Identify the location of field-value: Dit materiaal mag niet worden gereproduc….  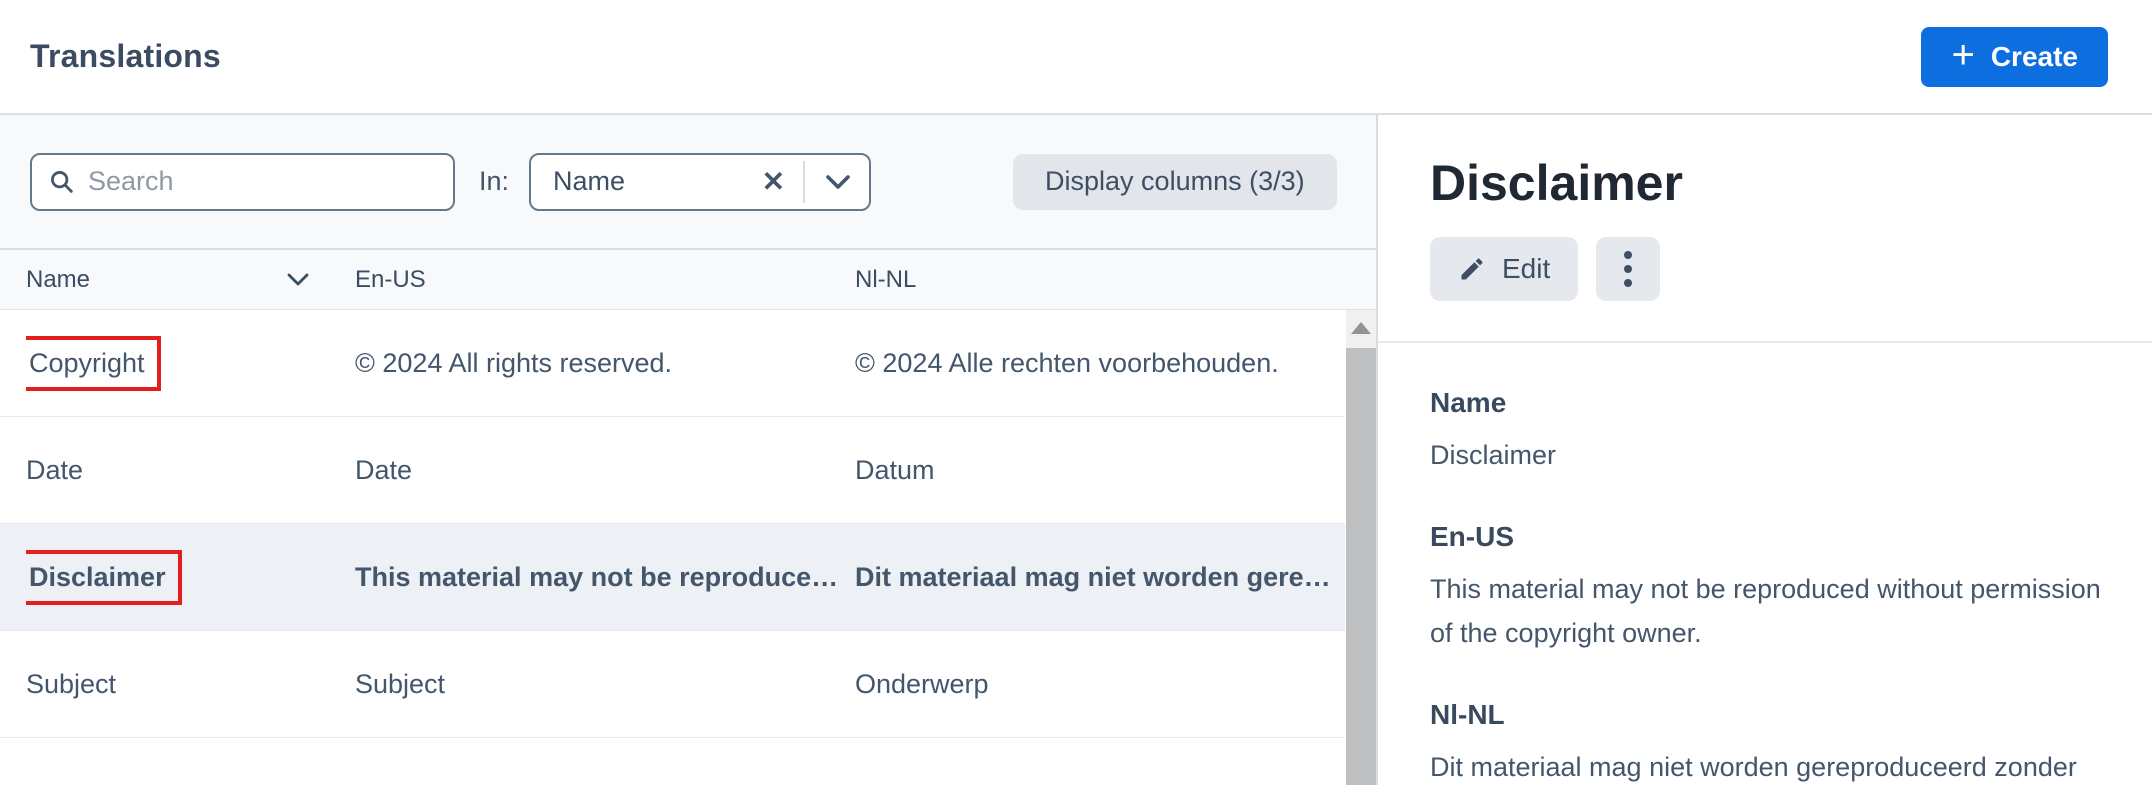
(1753, 767).